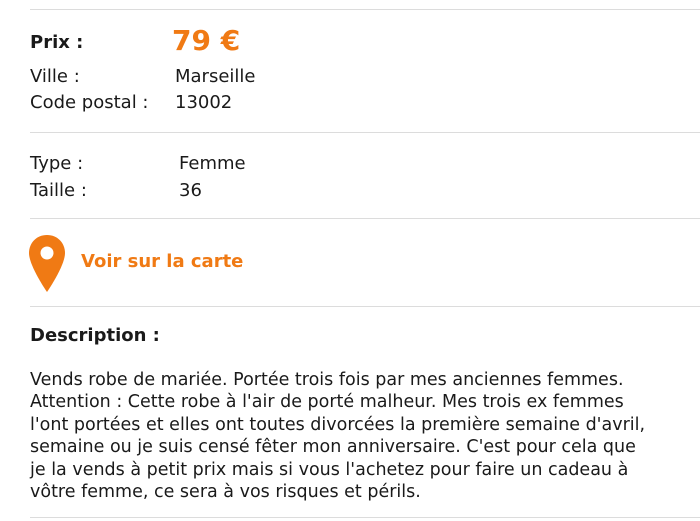 The width and height of the screenshot is (700, 521). Describe the element at coordinates (57, 42) in the screenshot. I see `price-label: Prix :` at that location.